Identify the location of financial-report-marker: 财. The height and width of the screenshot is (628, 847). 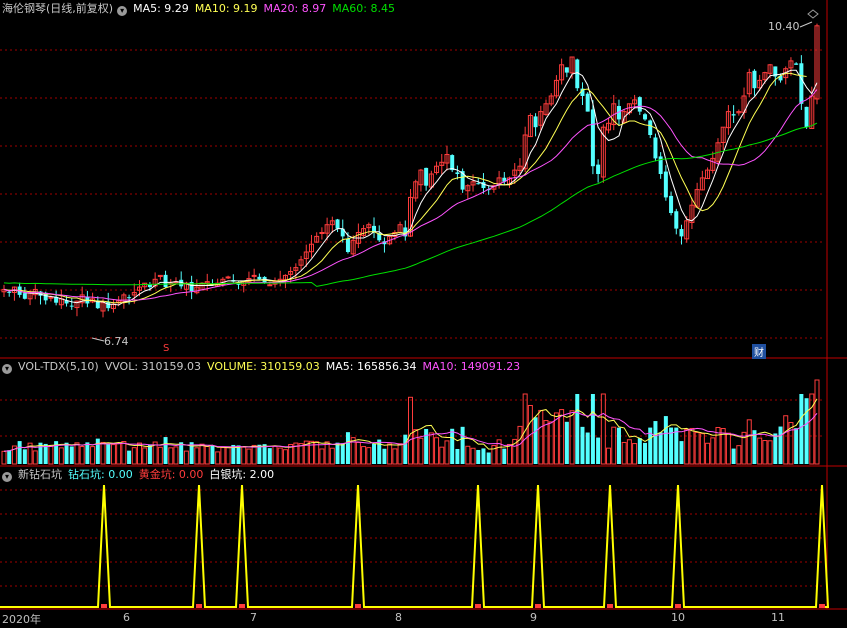
(759, 351).